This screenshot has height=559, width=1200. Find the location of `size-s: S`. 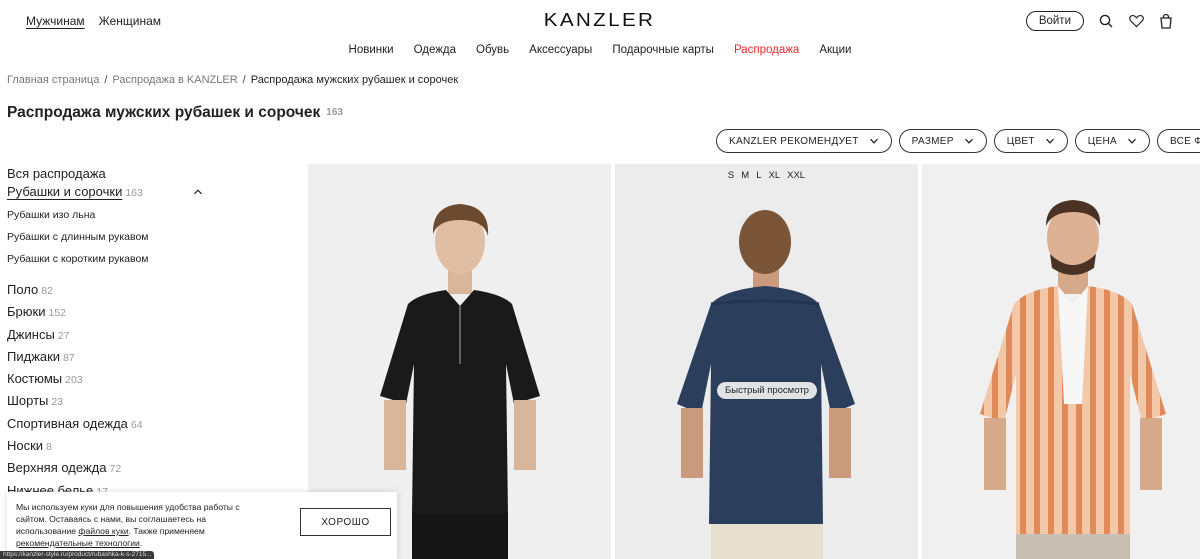

size-s: S is located at coordinates (731, 175).